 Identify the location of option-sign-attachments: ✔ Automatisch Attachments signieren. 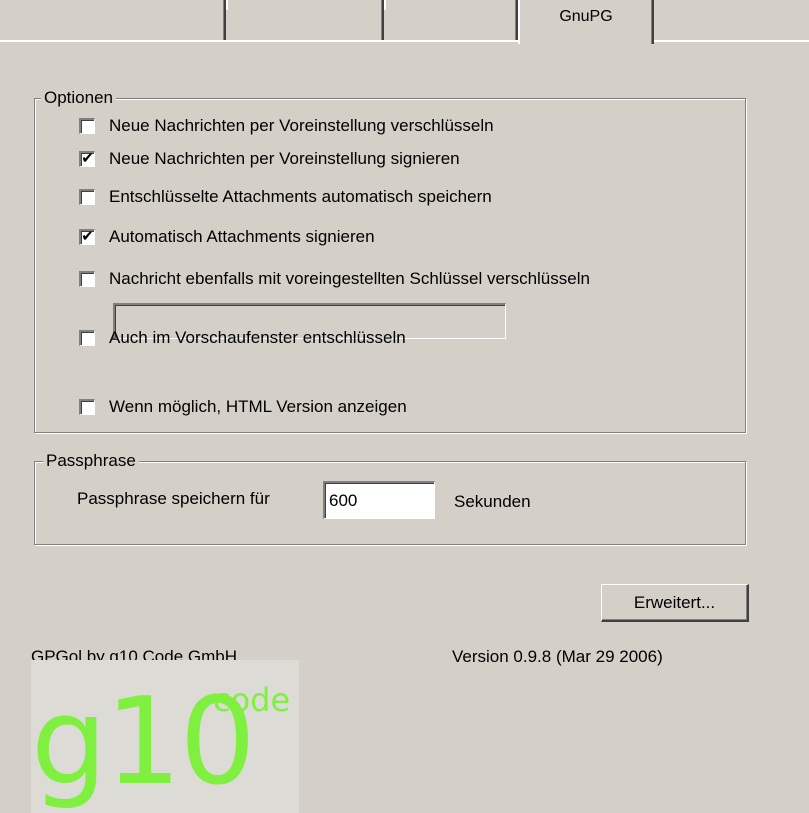
(227, 237).